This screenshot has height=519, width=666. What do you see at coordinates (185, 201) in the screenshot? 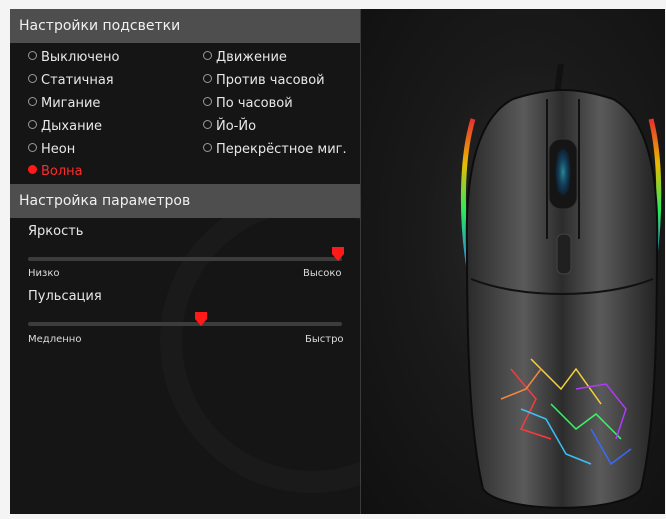
I see `params-header: Настройка параметров` at bounding box center [185, 201].